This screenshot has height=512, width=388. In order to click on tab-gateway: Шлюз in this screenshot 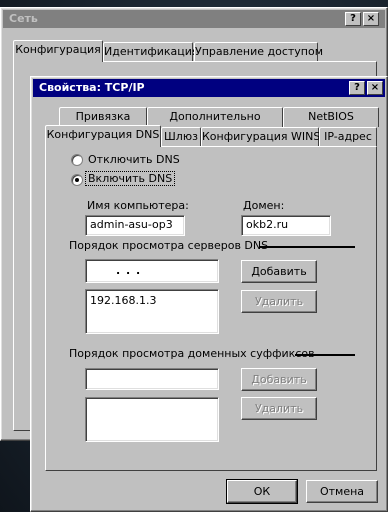, I will do `click(181, 137)`.